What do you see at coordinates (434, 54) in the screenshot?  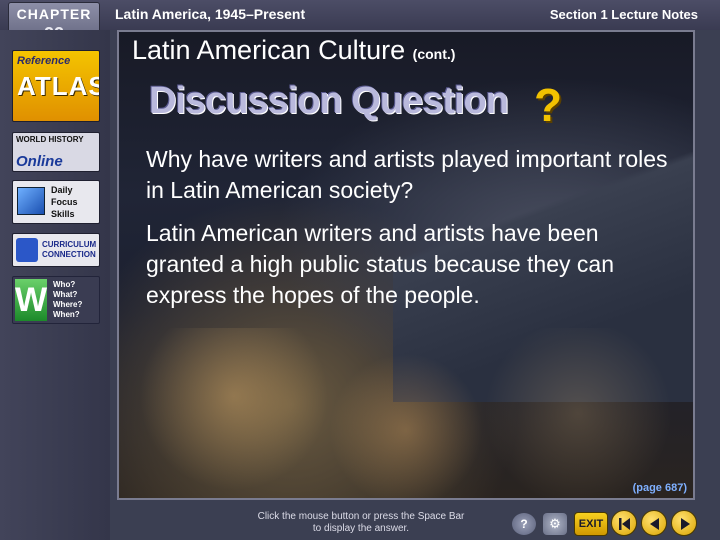 I see `slide-title-suffix: (cont.)` at bounding box center [434, 54].